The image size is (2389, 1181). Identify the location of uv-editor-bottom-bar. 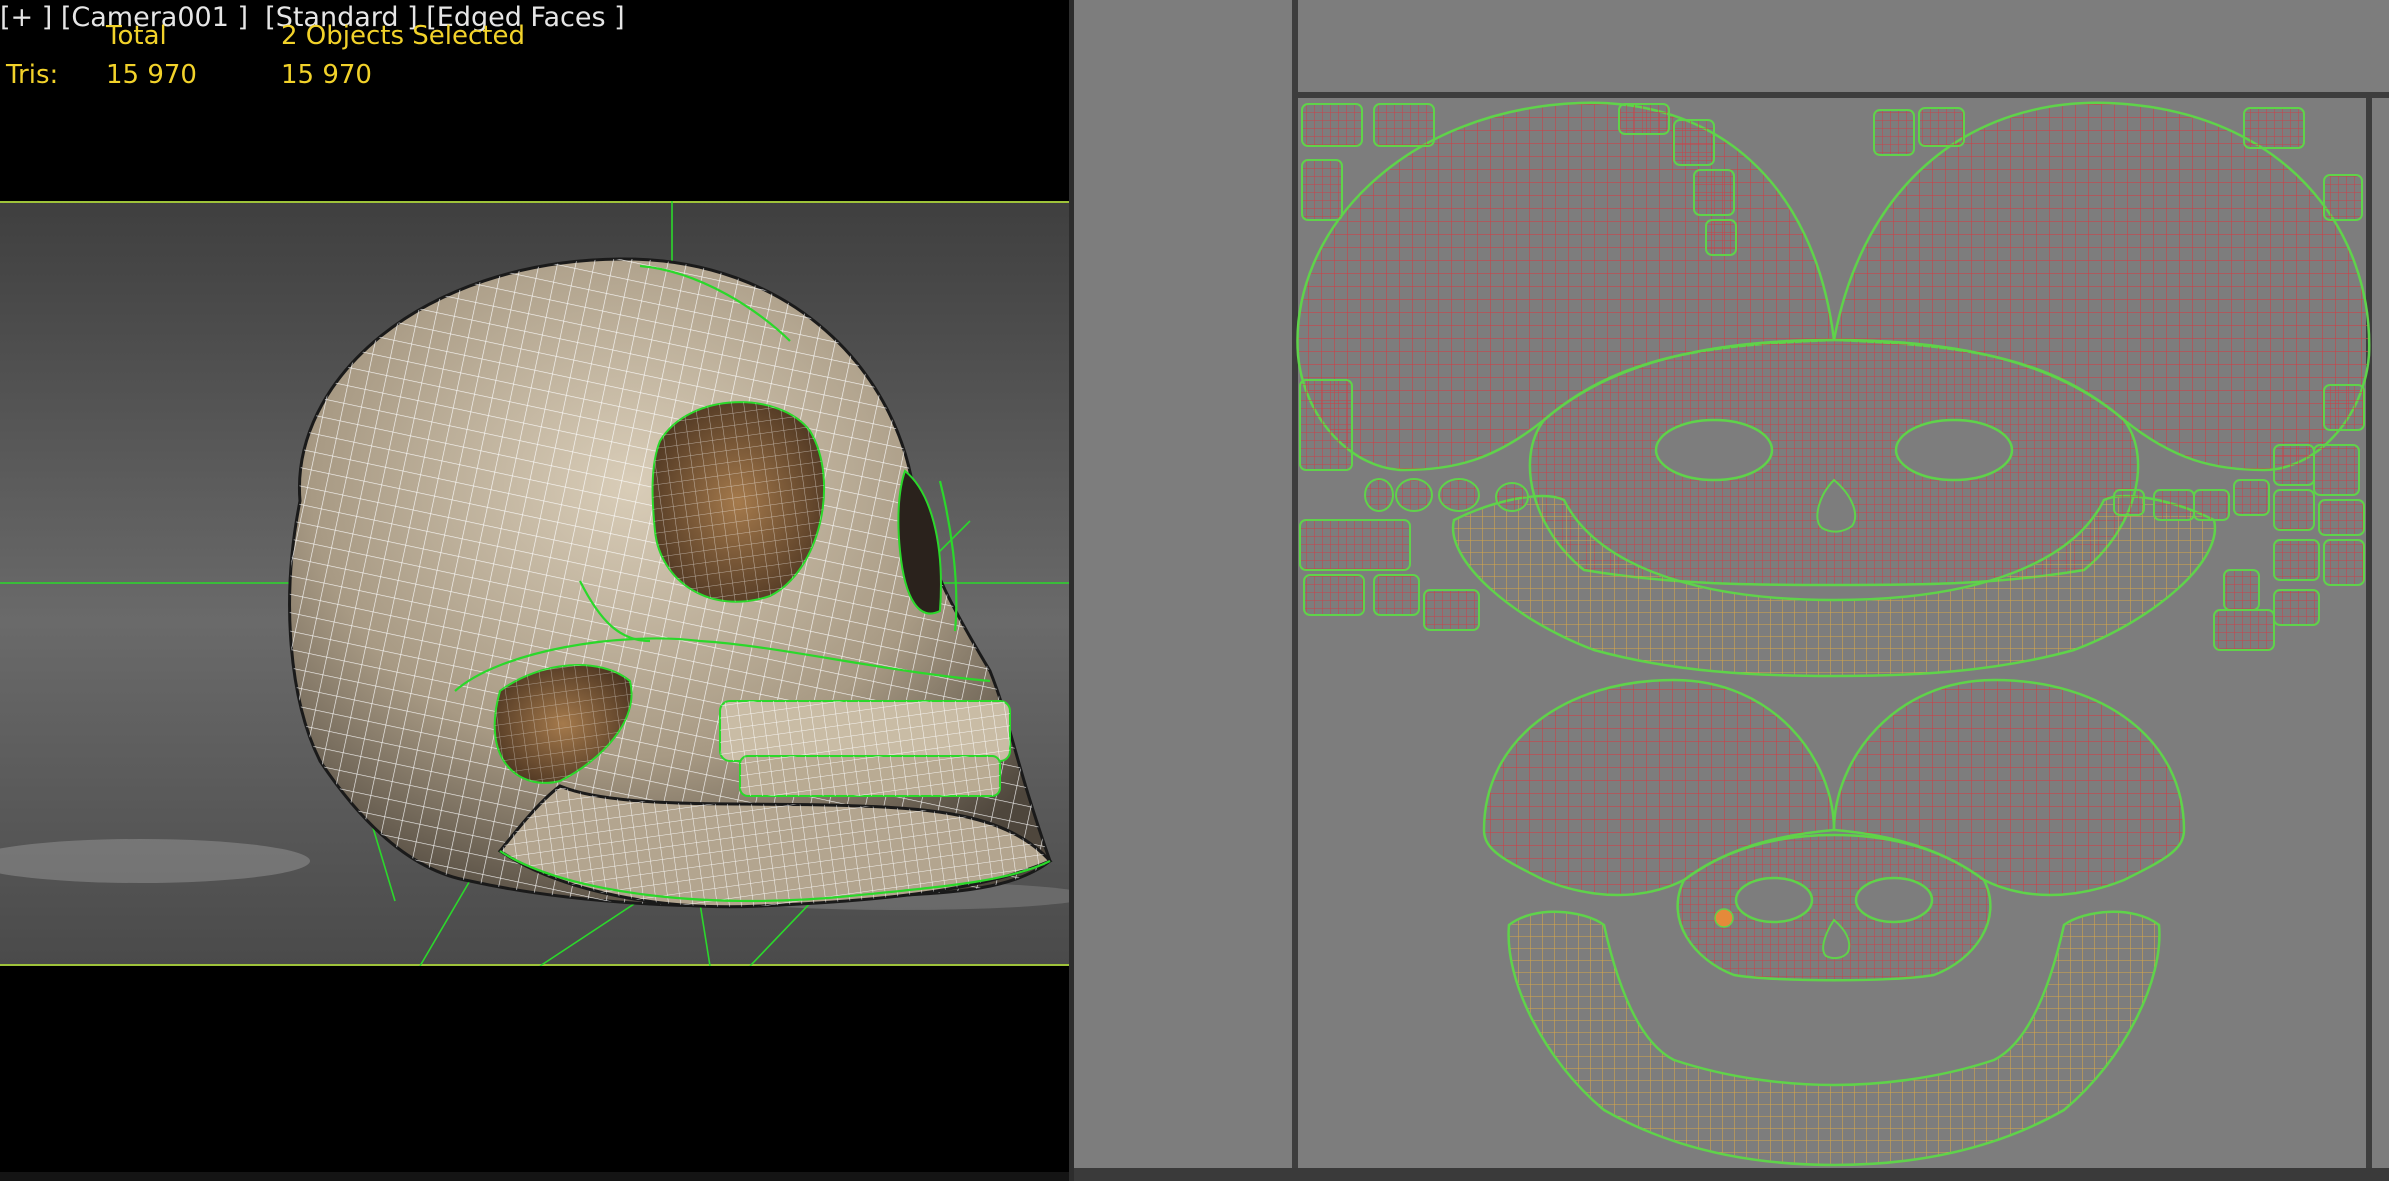
(1731, 1174).